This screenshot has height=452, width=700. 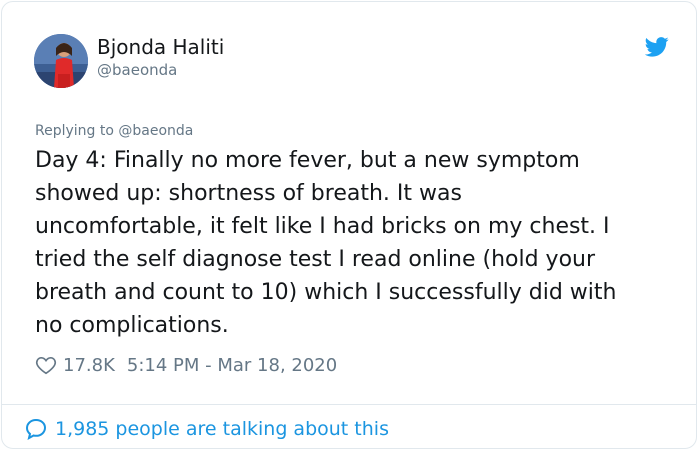 I want to click on user-handle: @baeonda, so click(x=137, y=70).